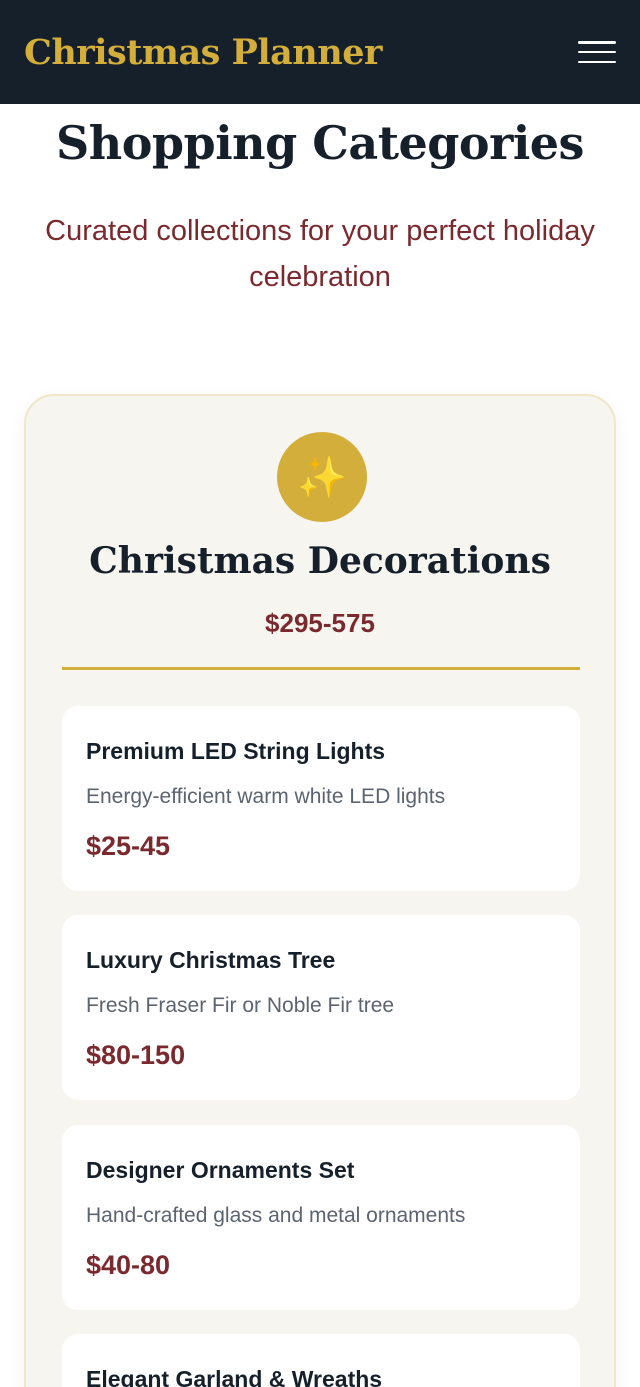 The width and height of the screenshot is (640, 1387). Describe the element at coordinates (211, 960) in the screenshot. I see `item-name: Luxury Christmas Tree` at that location.